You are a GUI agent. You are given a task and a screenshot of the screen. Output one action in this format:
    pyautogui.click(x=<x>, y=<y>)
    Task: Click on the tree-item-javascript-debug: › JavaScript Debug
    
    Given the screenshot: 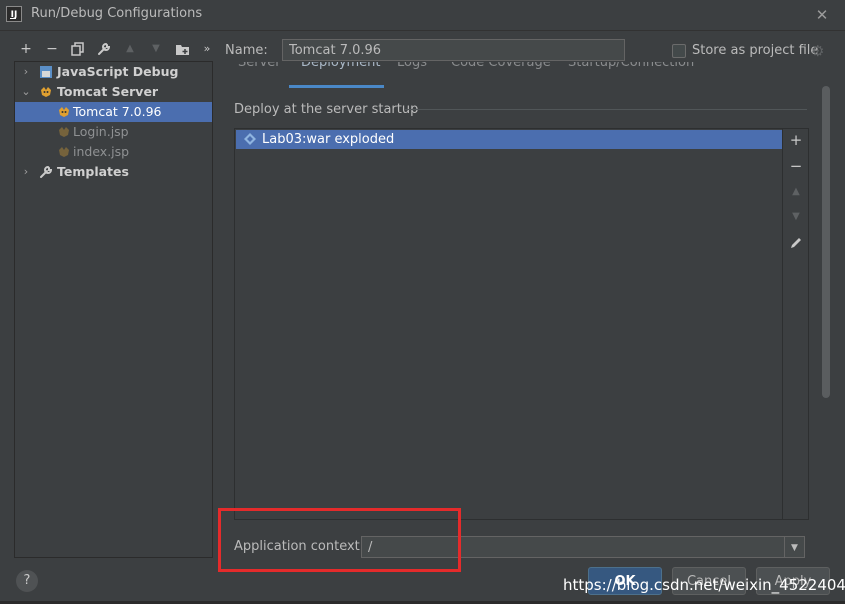 What is the action you would take?
    pyautogui.click(x=113, y=72)
    